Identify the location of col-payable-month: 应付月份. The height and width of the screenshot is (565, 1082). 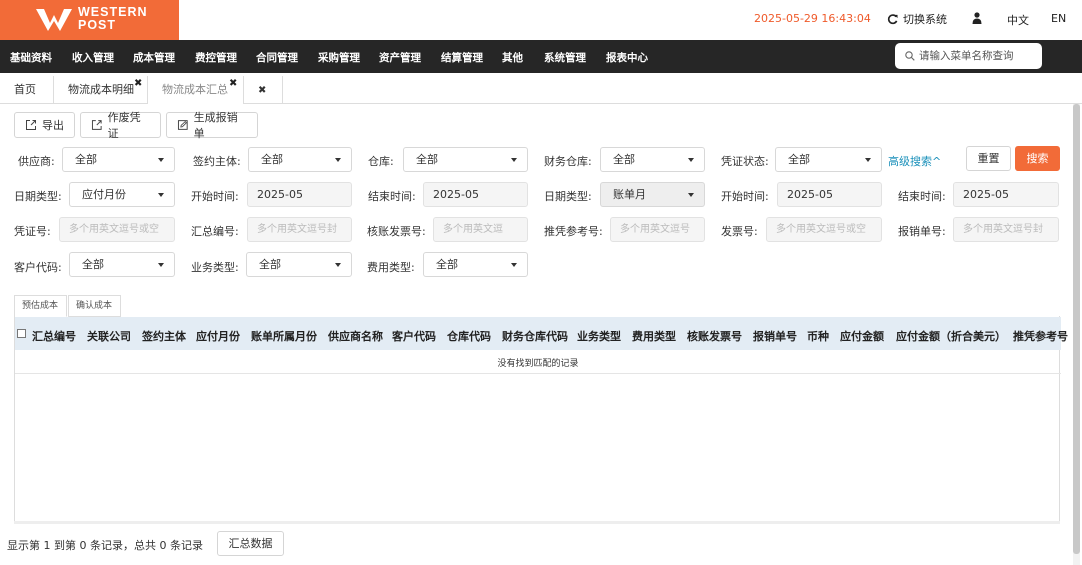
(218, 336).